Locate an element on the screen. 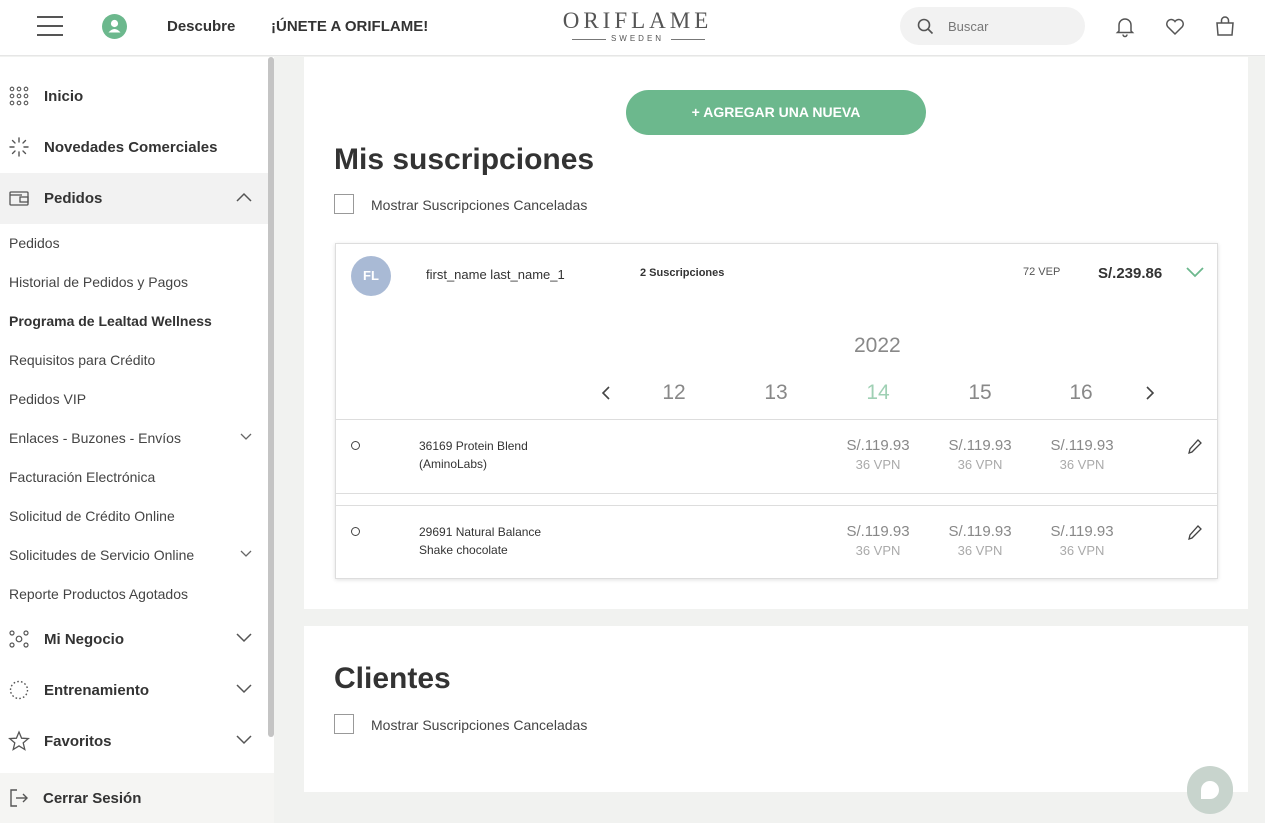  logout-button: Cerrar Sesión is located at coordinates (137, 798).